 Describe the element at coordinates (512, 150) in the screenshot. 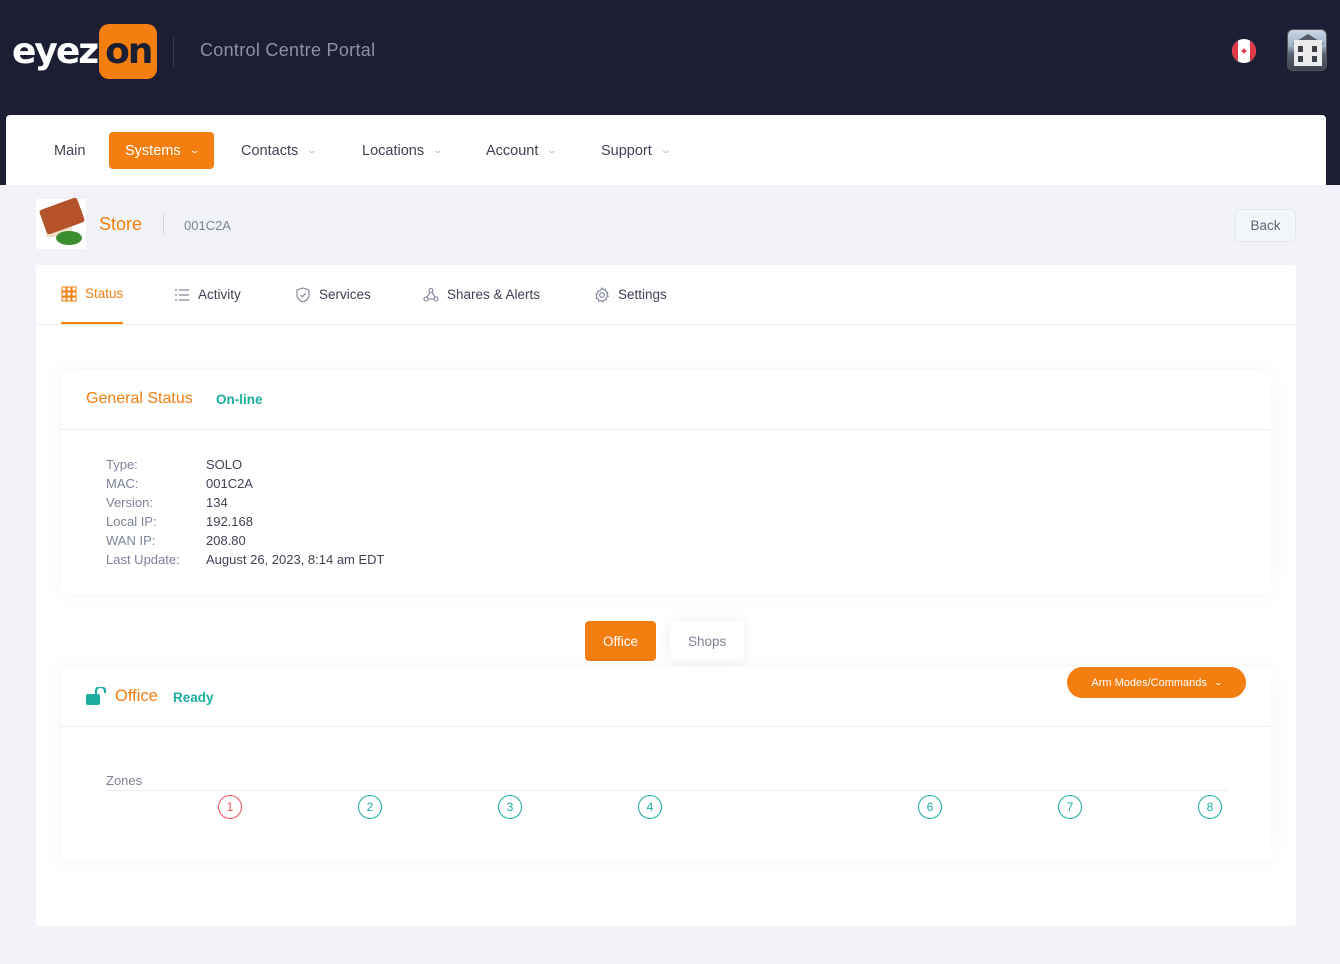

I see `nav-account-label: Account` at that location.